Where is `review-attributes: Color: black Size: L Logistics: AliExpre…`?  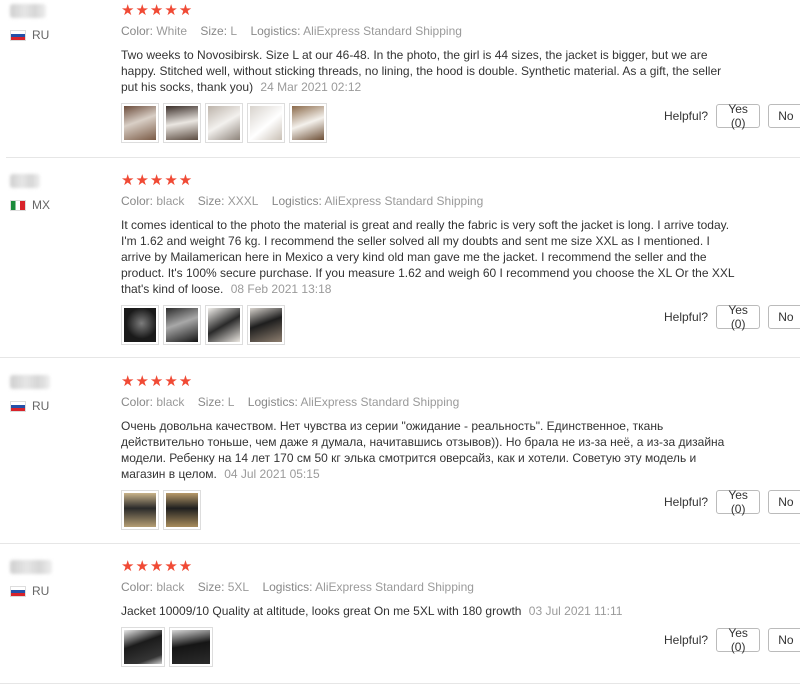 review-attributes: Color: black Size: L Logistics: AliExpre… is located at coordinates (290, 402).